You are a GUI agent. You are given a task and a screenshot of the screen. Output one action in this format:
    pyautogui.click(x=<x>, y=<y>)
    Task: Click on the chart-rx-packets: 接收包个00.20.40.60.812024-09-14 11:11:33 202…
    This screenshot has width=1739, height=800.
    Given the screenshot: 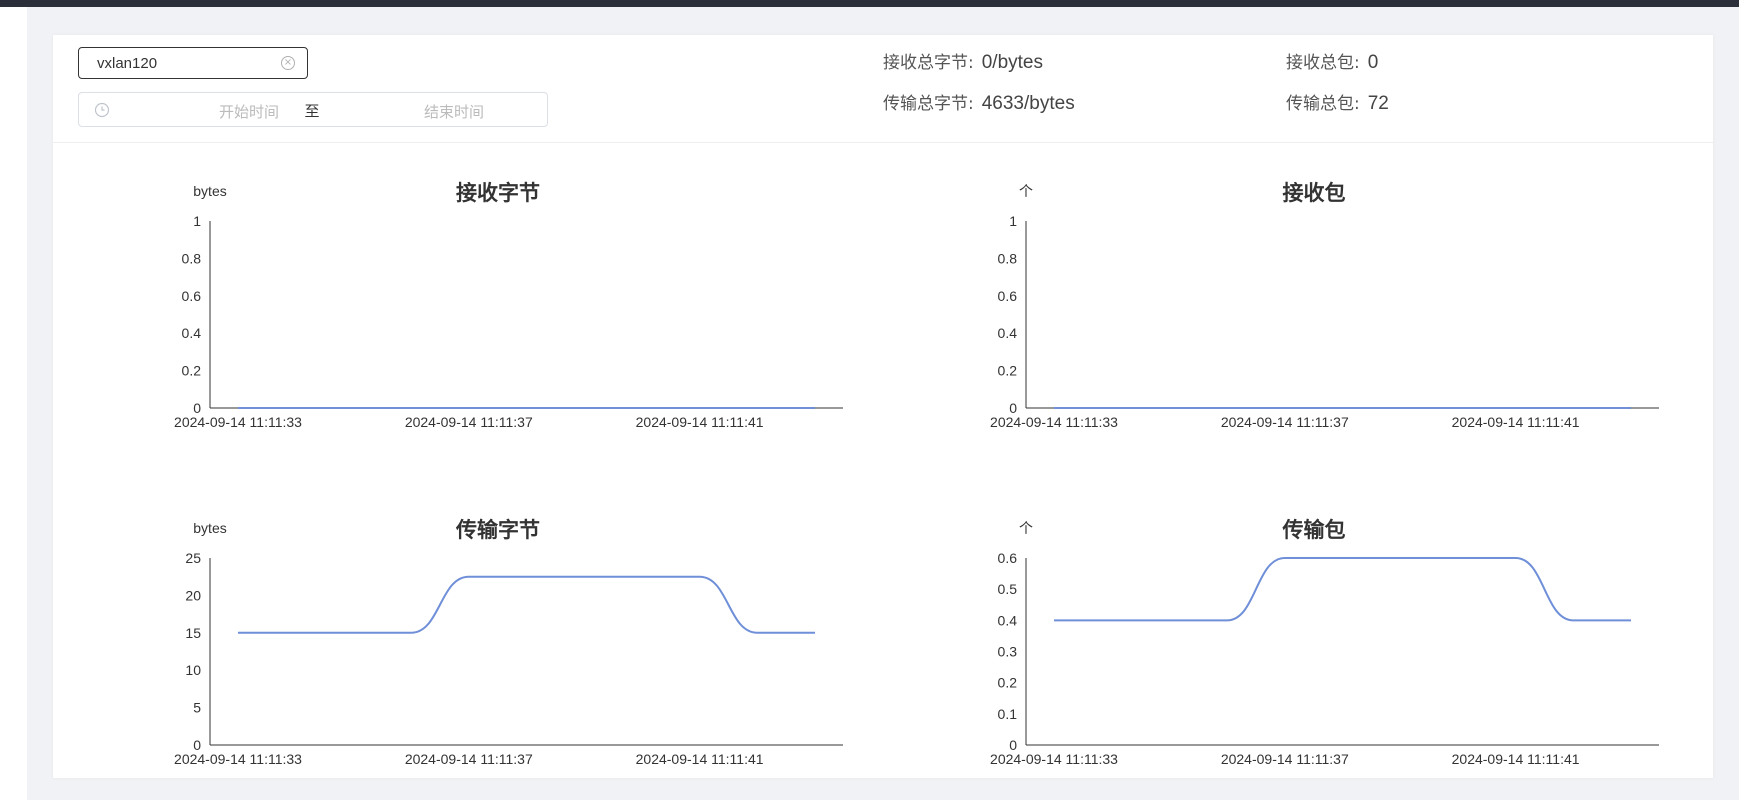 What is the action you would take?
    pyautogui.click(x=1324, y=305)
    